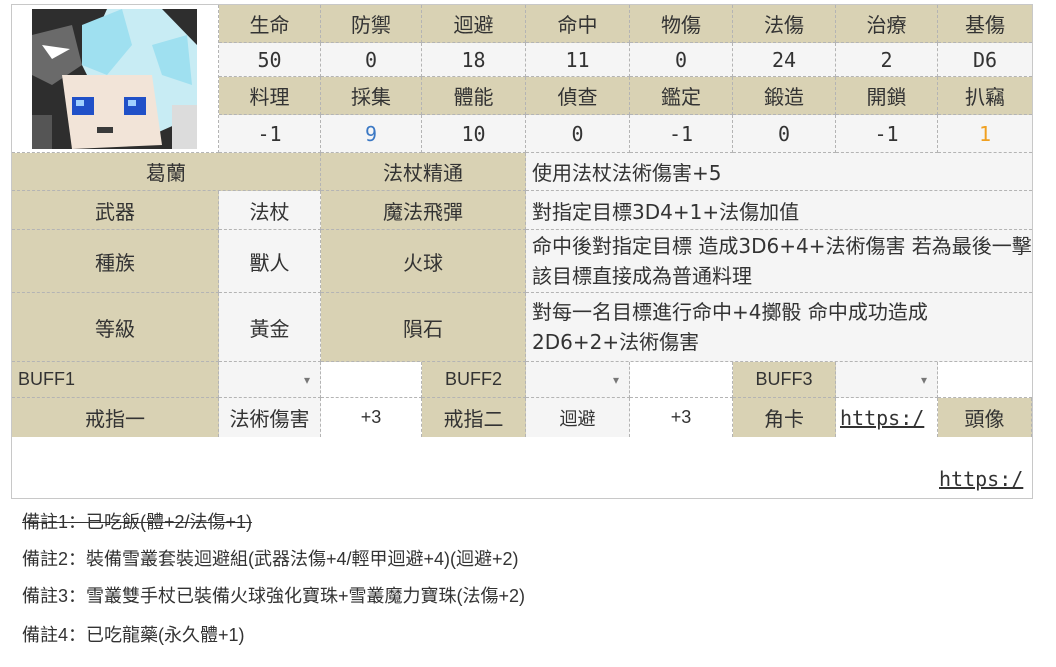 This screenshot has height=667, width=1056. I want to click on skill-desc-meteor: 對每一名目標進行命中+4擲骰 命中成功造成2D6+2+法術傷害, so click(779, 327).